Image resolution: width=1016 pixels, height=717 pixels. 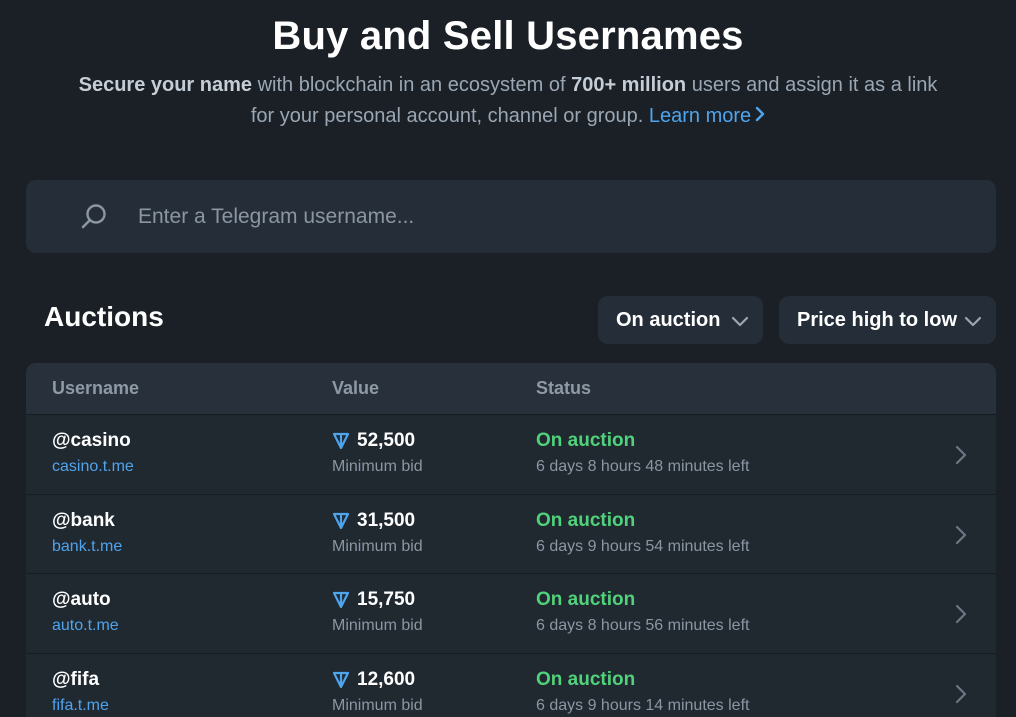 I want to click on page-title: Buy and Sell Usernames, so click(x=508, y=36).